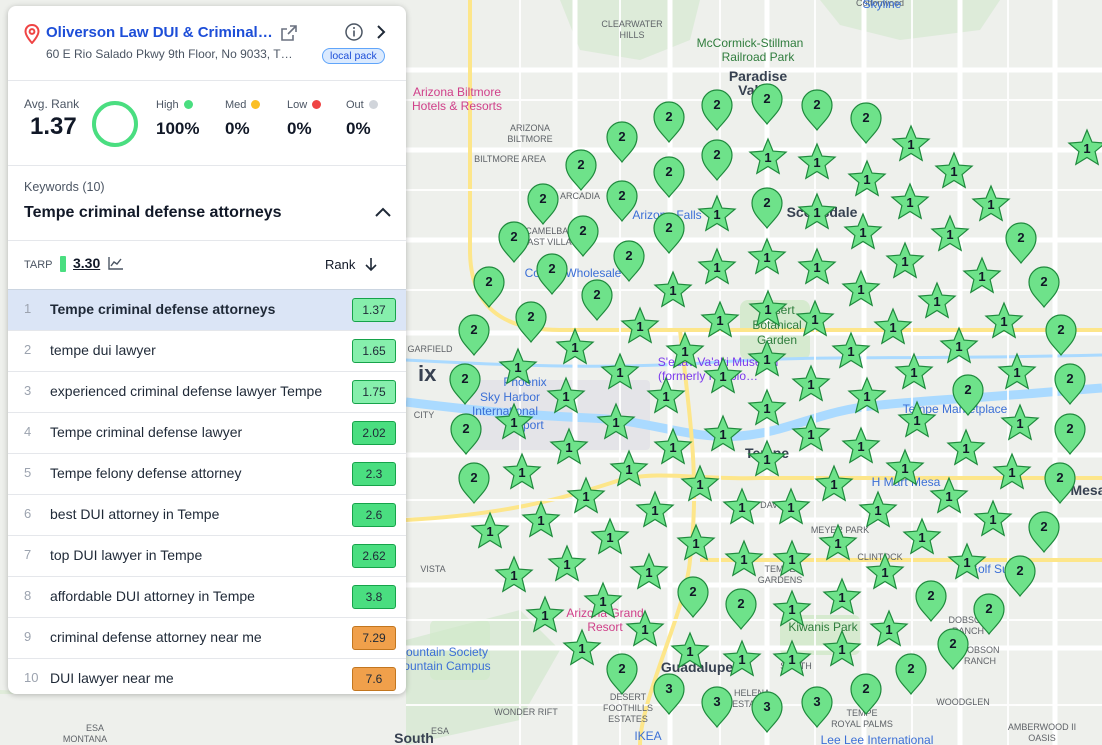  Describe the element at coordinates (980, 661) in the screenshot. I see `map-label: RANCH` at that location.